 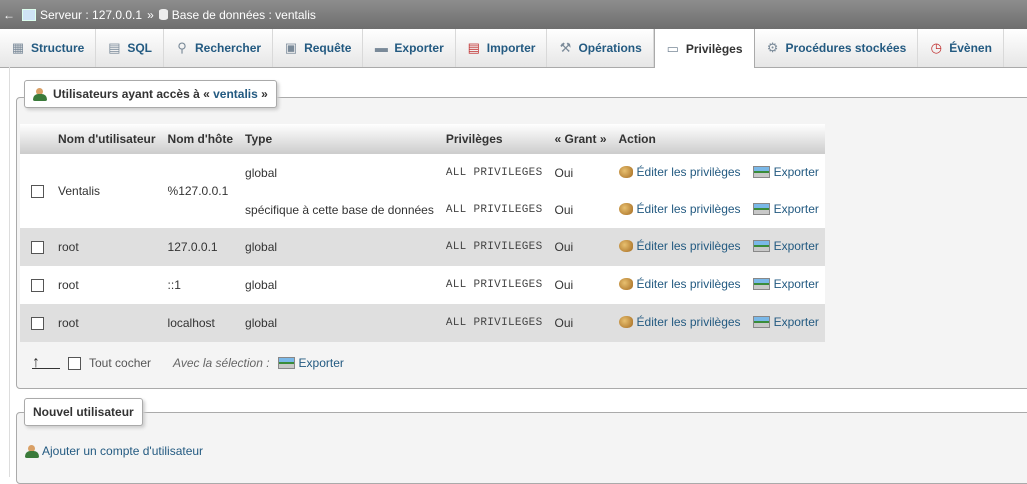 What do you see at coordinates (262, 94) in the screenshot?
I see `legend-suffix: »` at bounding box center [262, 94].